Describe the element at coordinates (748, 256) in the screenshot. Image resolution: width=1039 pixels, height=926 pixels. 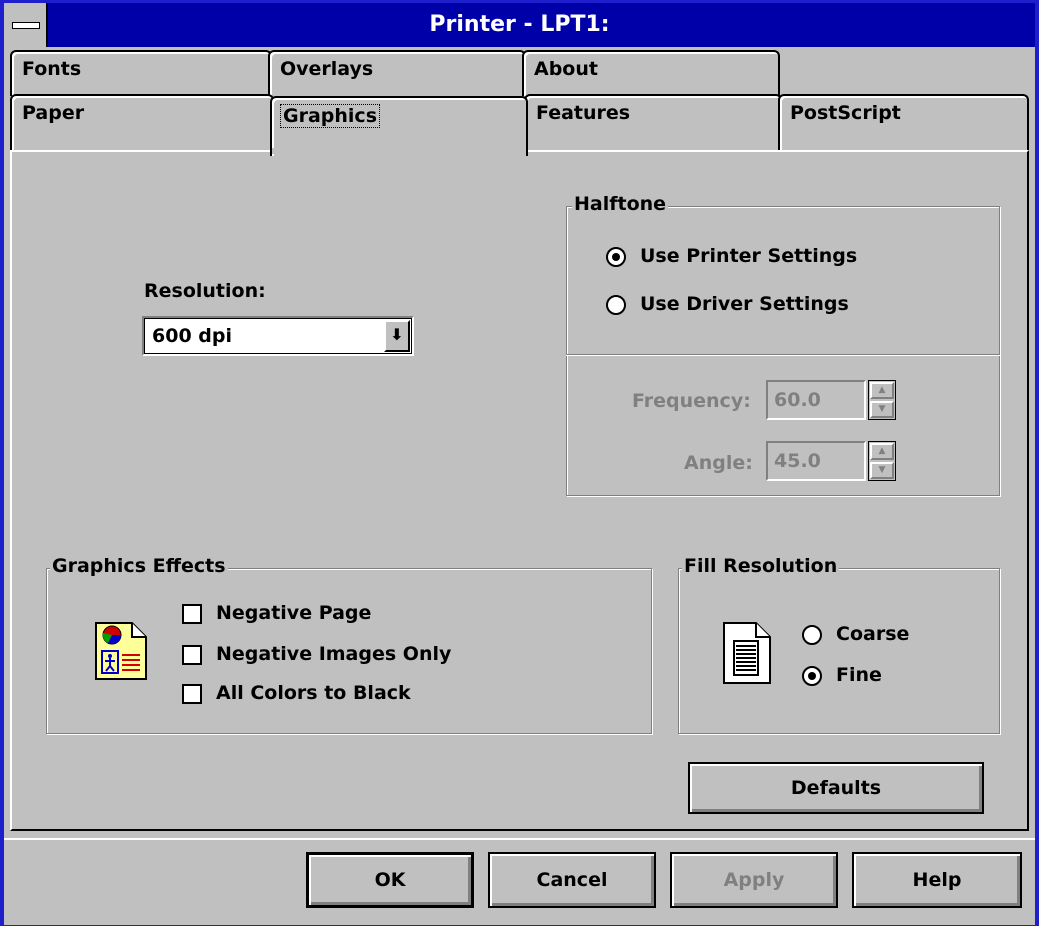
I see `use-printer-settings-label: Use Printer Settings` at that location.